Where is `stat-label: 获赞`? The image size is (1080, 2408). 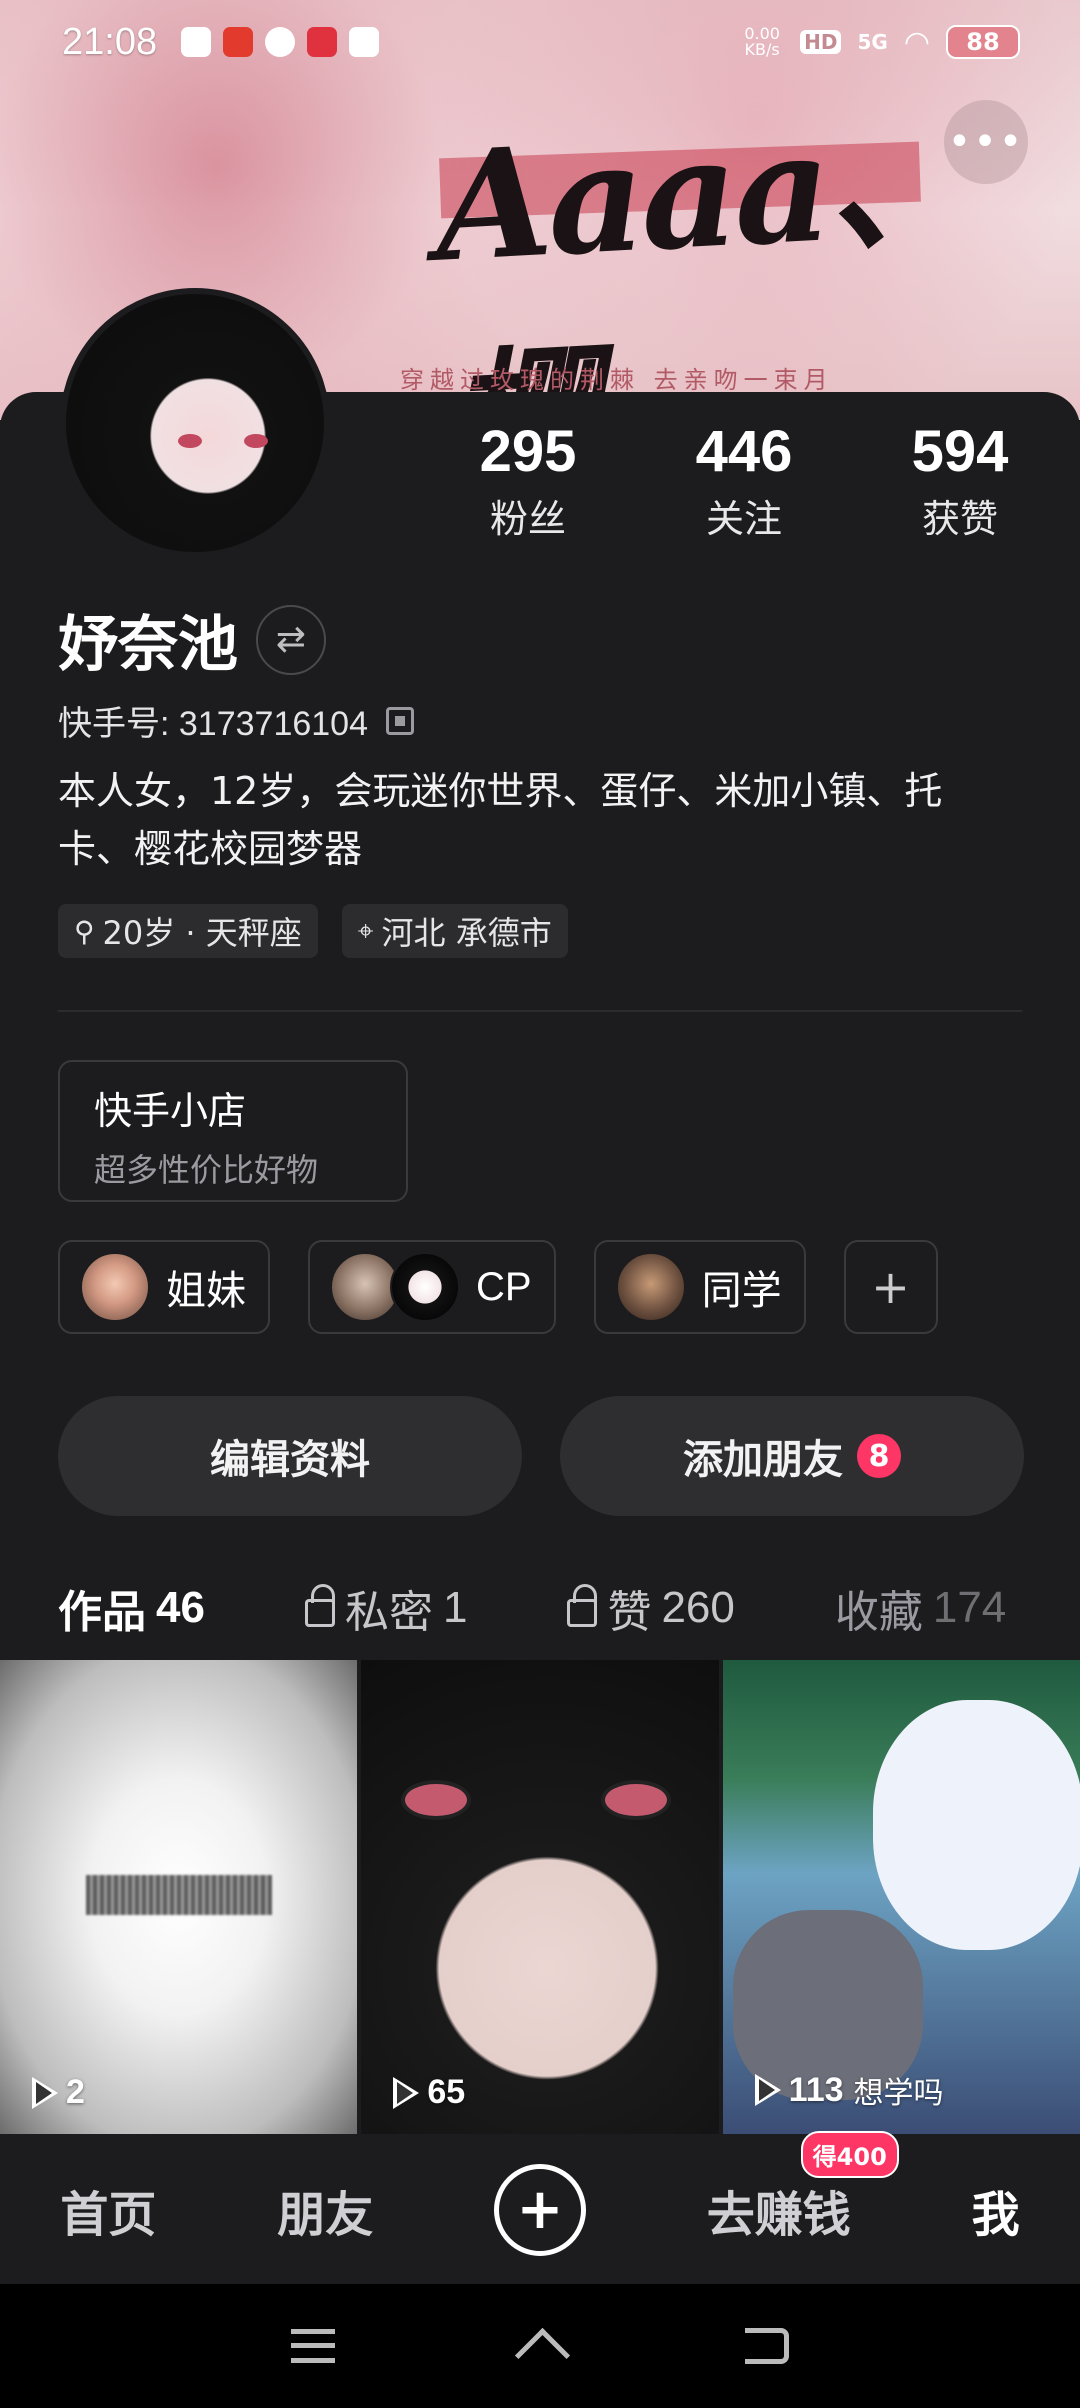
stat-label: 获赞 is located at coordinates (959, 518).